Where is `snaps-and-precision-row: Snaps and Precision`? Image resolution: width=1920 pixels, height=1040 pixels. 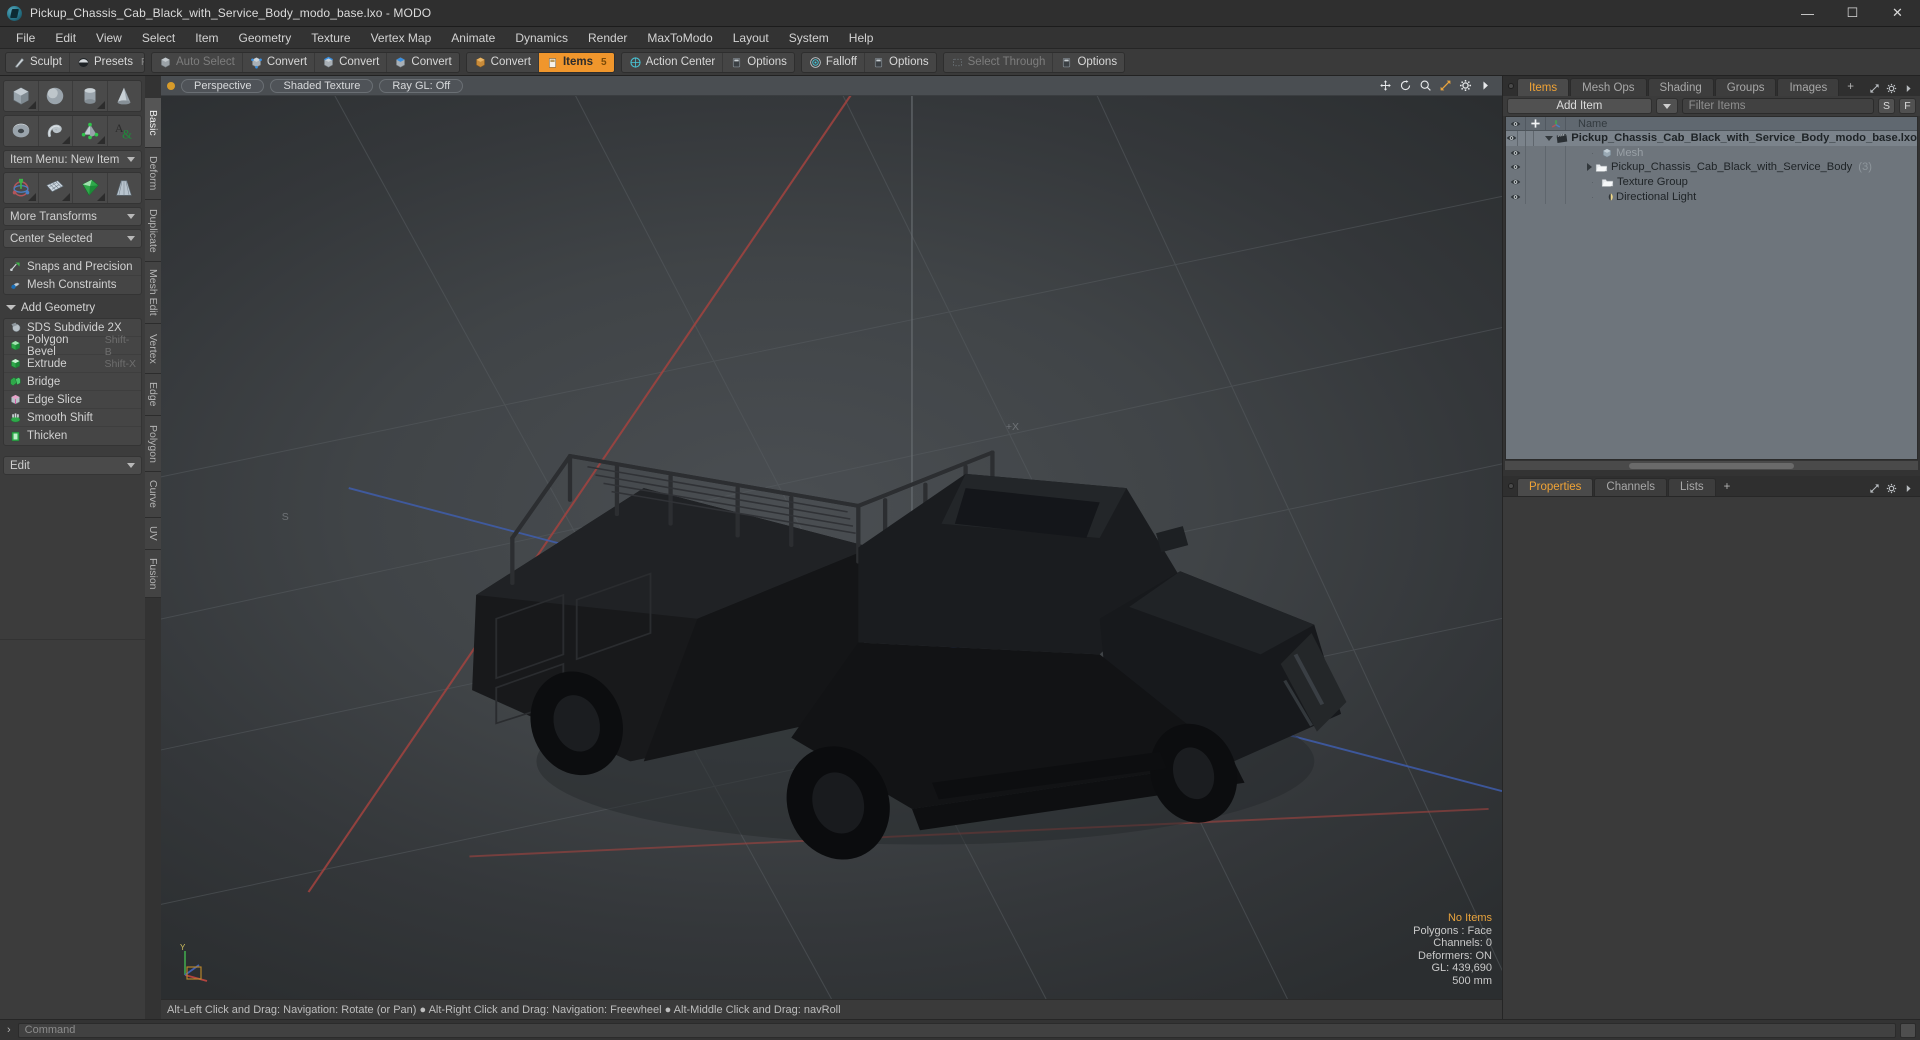 snaps-and-precision-row: Snaps and Precision is located at coordinates (72, 267).